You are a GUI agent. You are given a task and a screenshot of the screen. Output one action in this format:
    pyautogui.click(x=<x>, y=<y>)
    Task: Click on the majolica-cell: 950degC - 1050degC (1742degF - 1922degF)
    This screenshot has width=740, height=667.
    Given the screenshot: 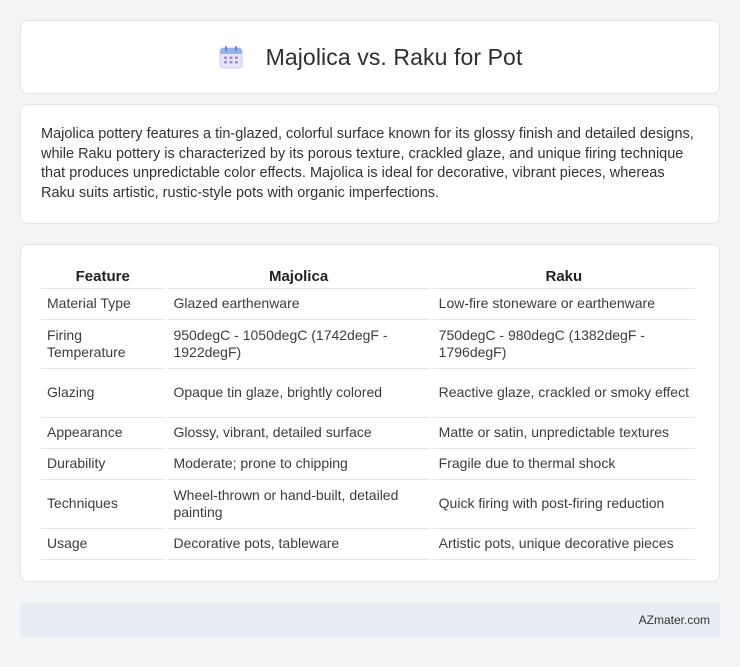 What is the action you would take?
    pyautogui.click(x=298, y=344)
    